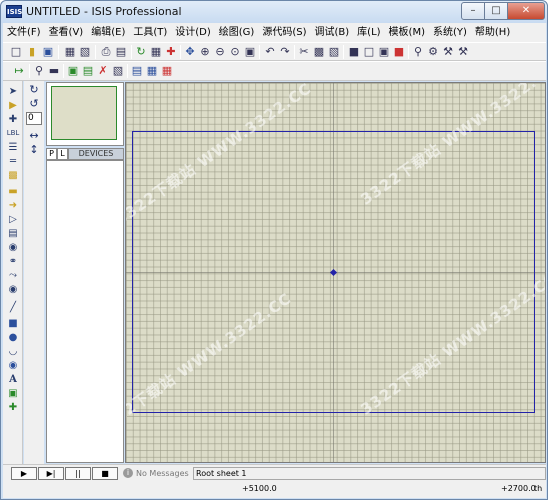 The height and width of the screenshot is (500, 548). Describe the element at coordinates (24, 32) in the screenshot. I see `menu-file: 文件(F)` at that location.